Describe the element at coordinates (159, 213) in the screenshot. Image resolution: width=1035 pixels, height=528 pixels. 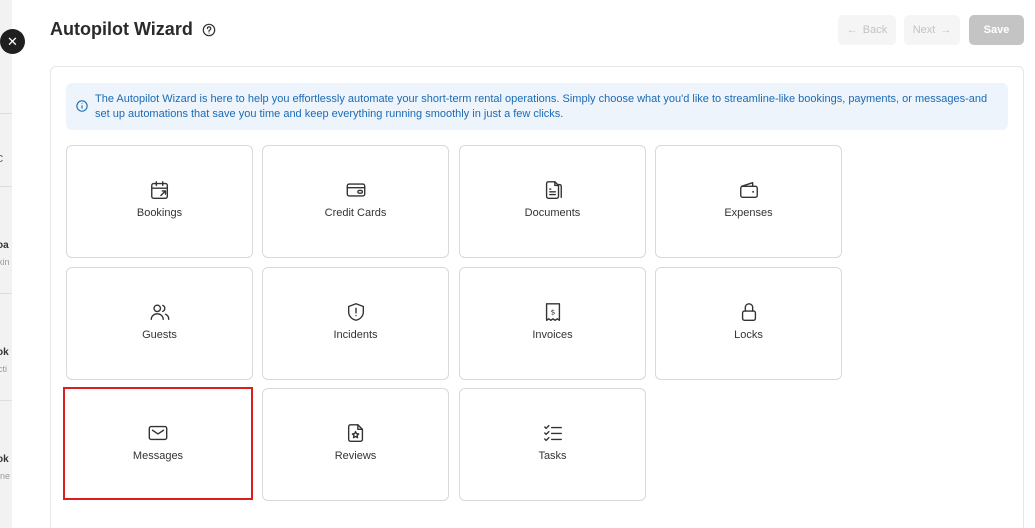
I see `card-label: Bookings` at that location.